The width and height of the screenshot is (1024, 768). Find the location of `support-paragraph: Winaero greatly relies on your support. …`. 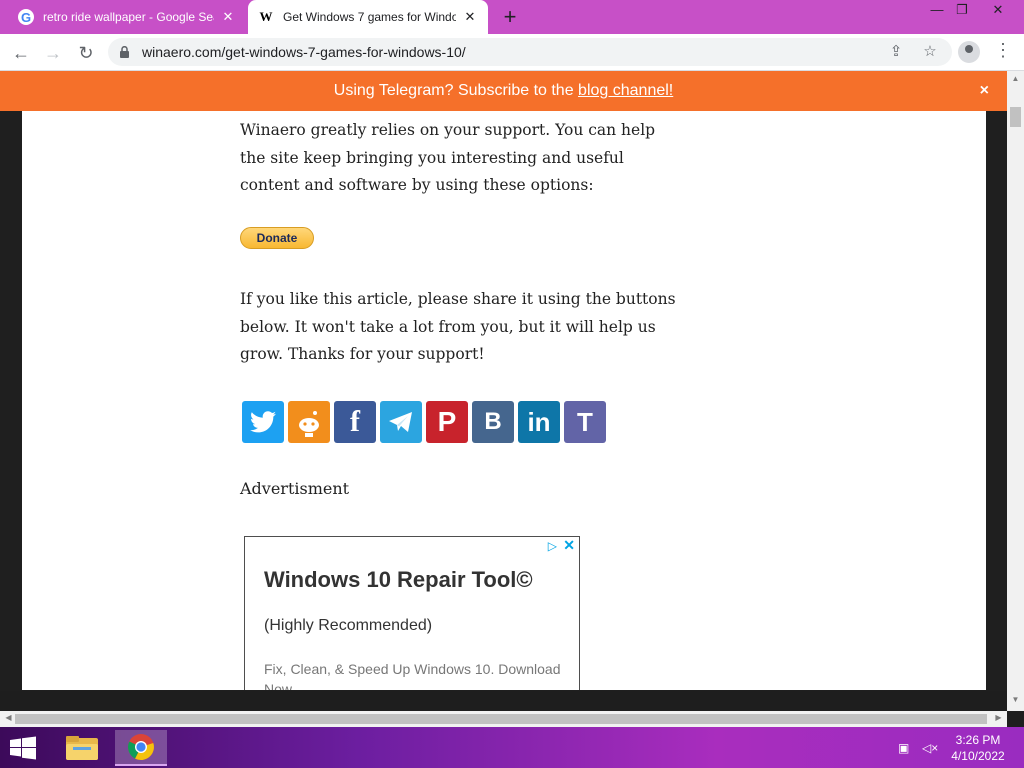

support-paragraph: Winaero greatly relies on your support. … is located at coordinates (448, 157).